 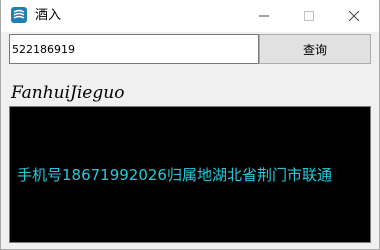 What do you see at coordinates (174, 175) in the screenshot?
I see `result-text: 手机号18671992026归属地湖北省荆门市联通` at bounding box center [174, 175].